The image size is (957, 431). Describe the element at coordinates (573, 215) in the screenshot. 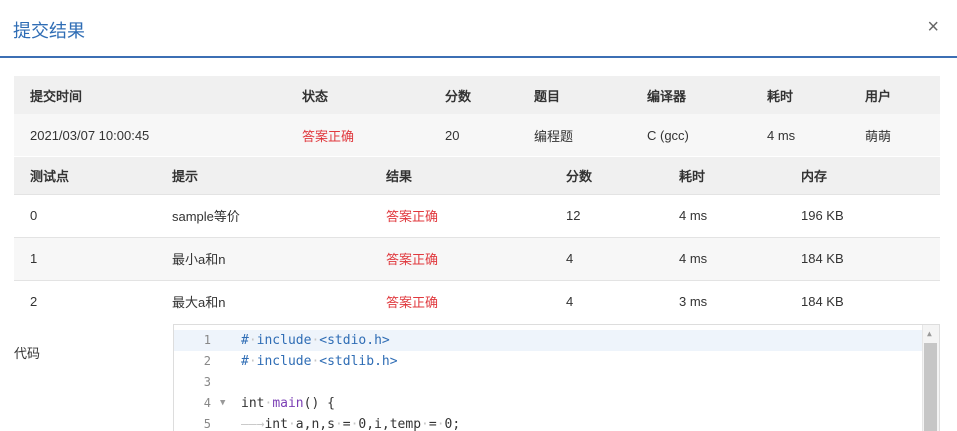

I see `case-score: 12` at that location.